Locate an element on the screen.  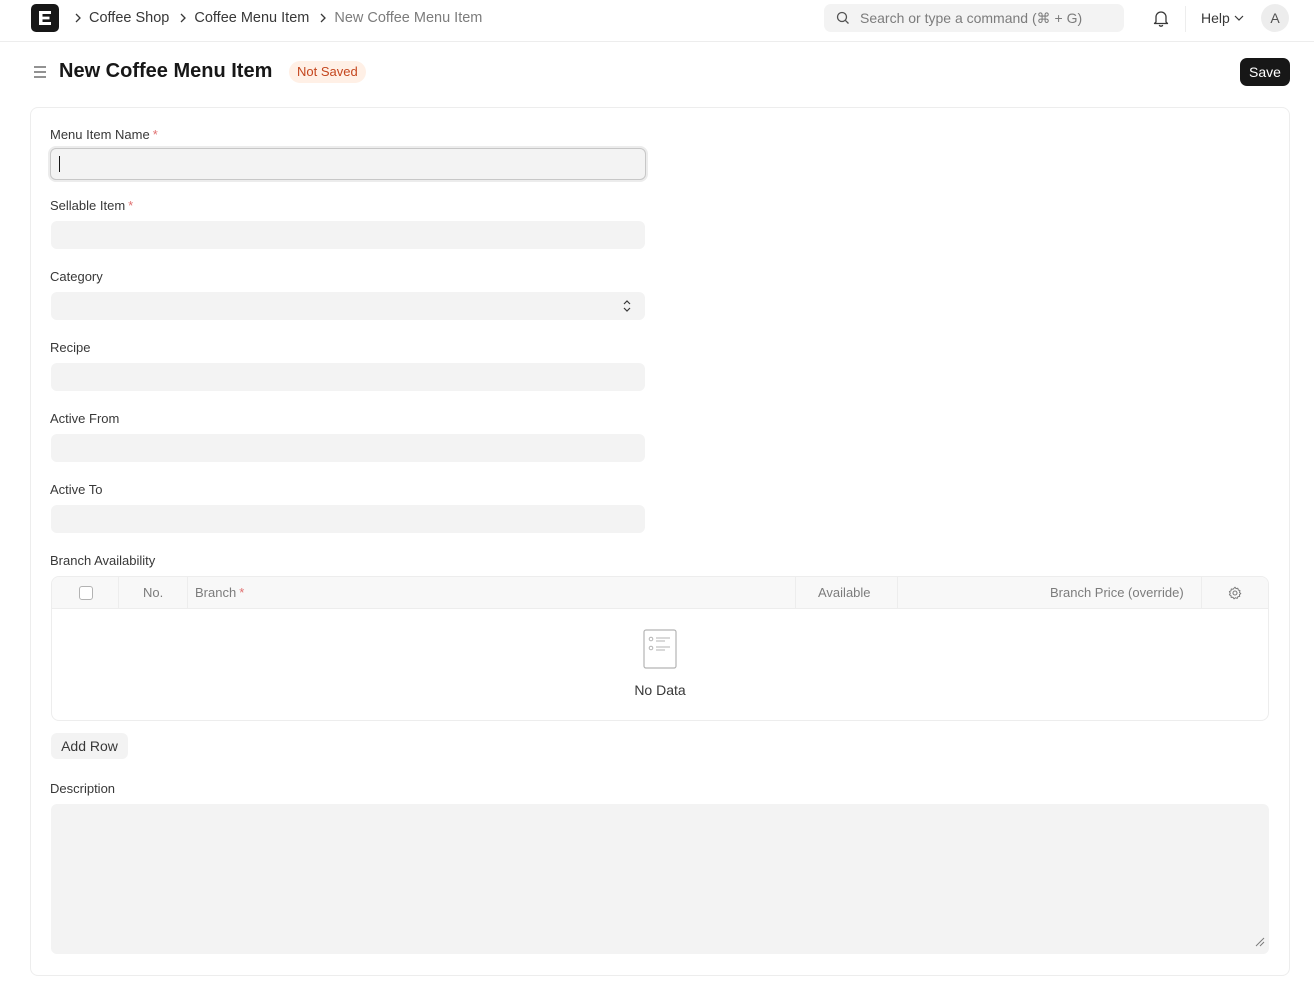
help-label: Help is located at coordinates (1215, 18).